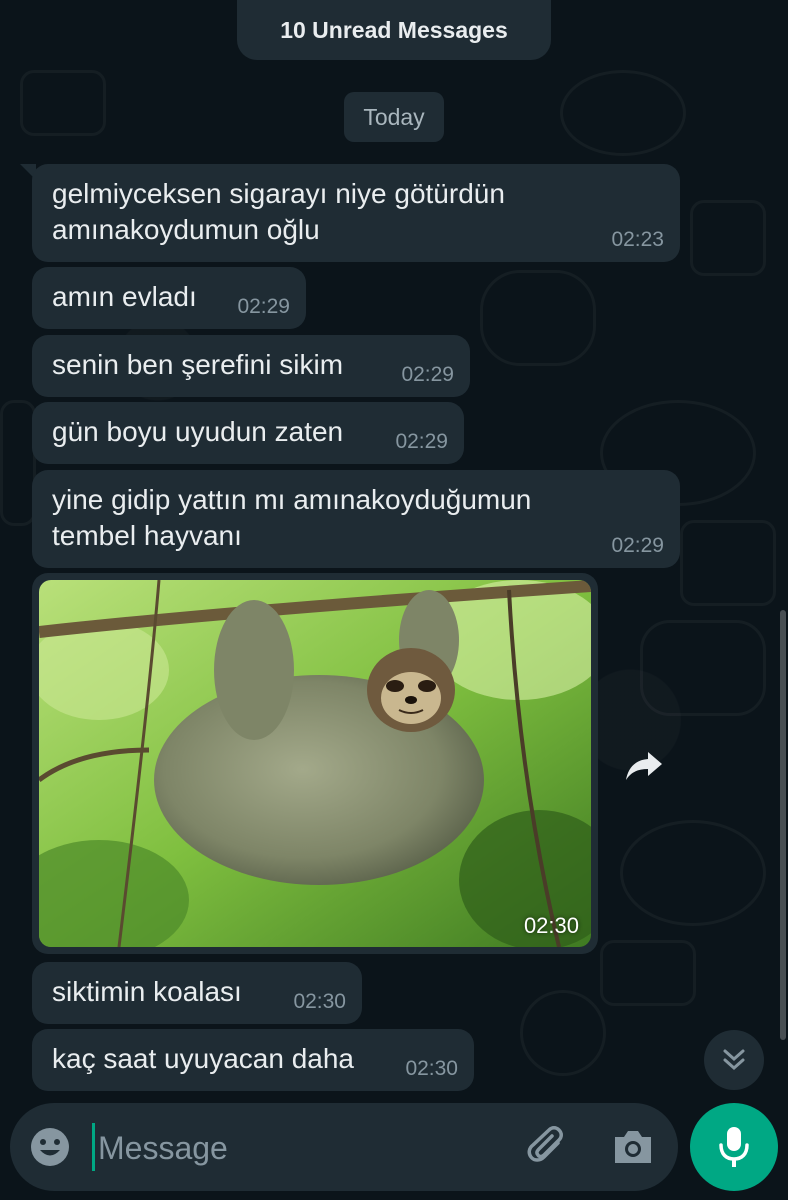  Describe the element at coordinates (783, 825) in the screenshot. I see `chat-scrollbar` at that location.